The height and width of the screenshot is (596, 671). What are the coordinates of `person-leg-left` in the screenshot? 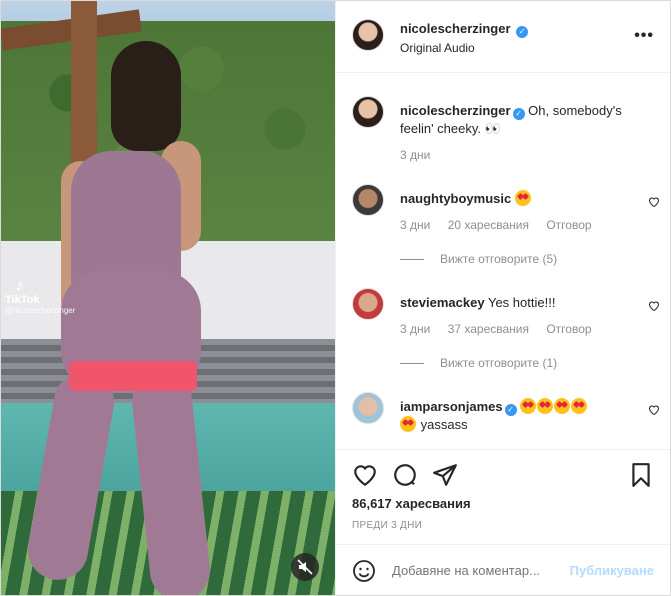 It's located at (71, 476).